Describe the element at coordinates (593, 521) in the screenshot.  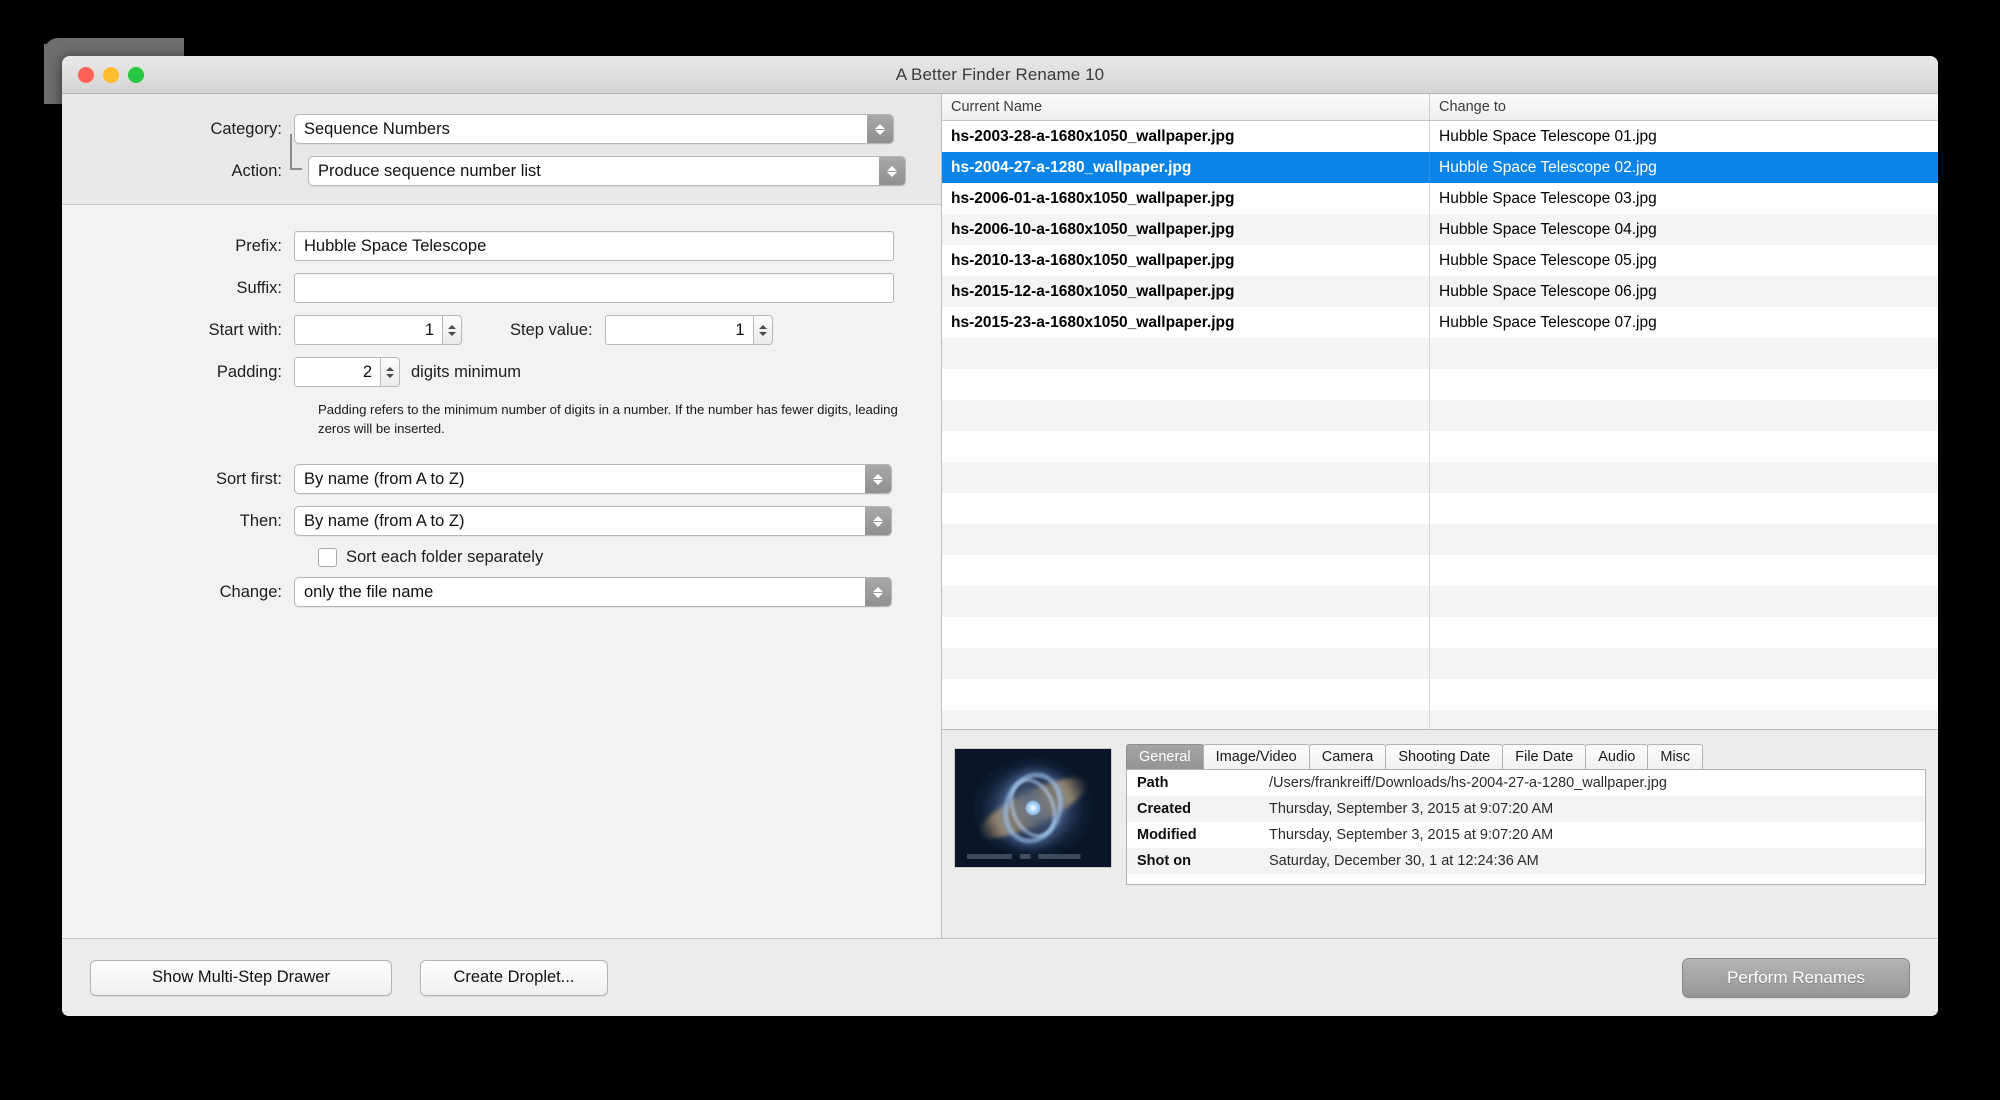
I see `sort-then-dropdown: By name (from A to Z)` at that location.